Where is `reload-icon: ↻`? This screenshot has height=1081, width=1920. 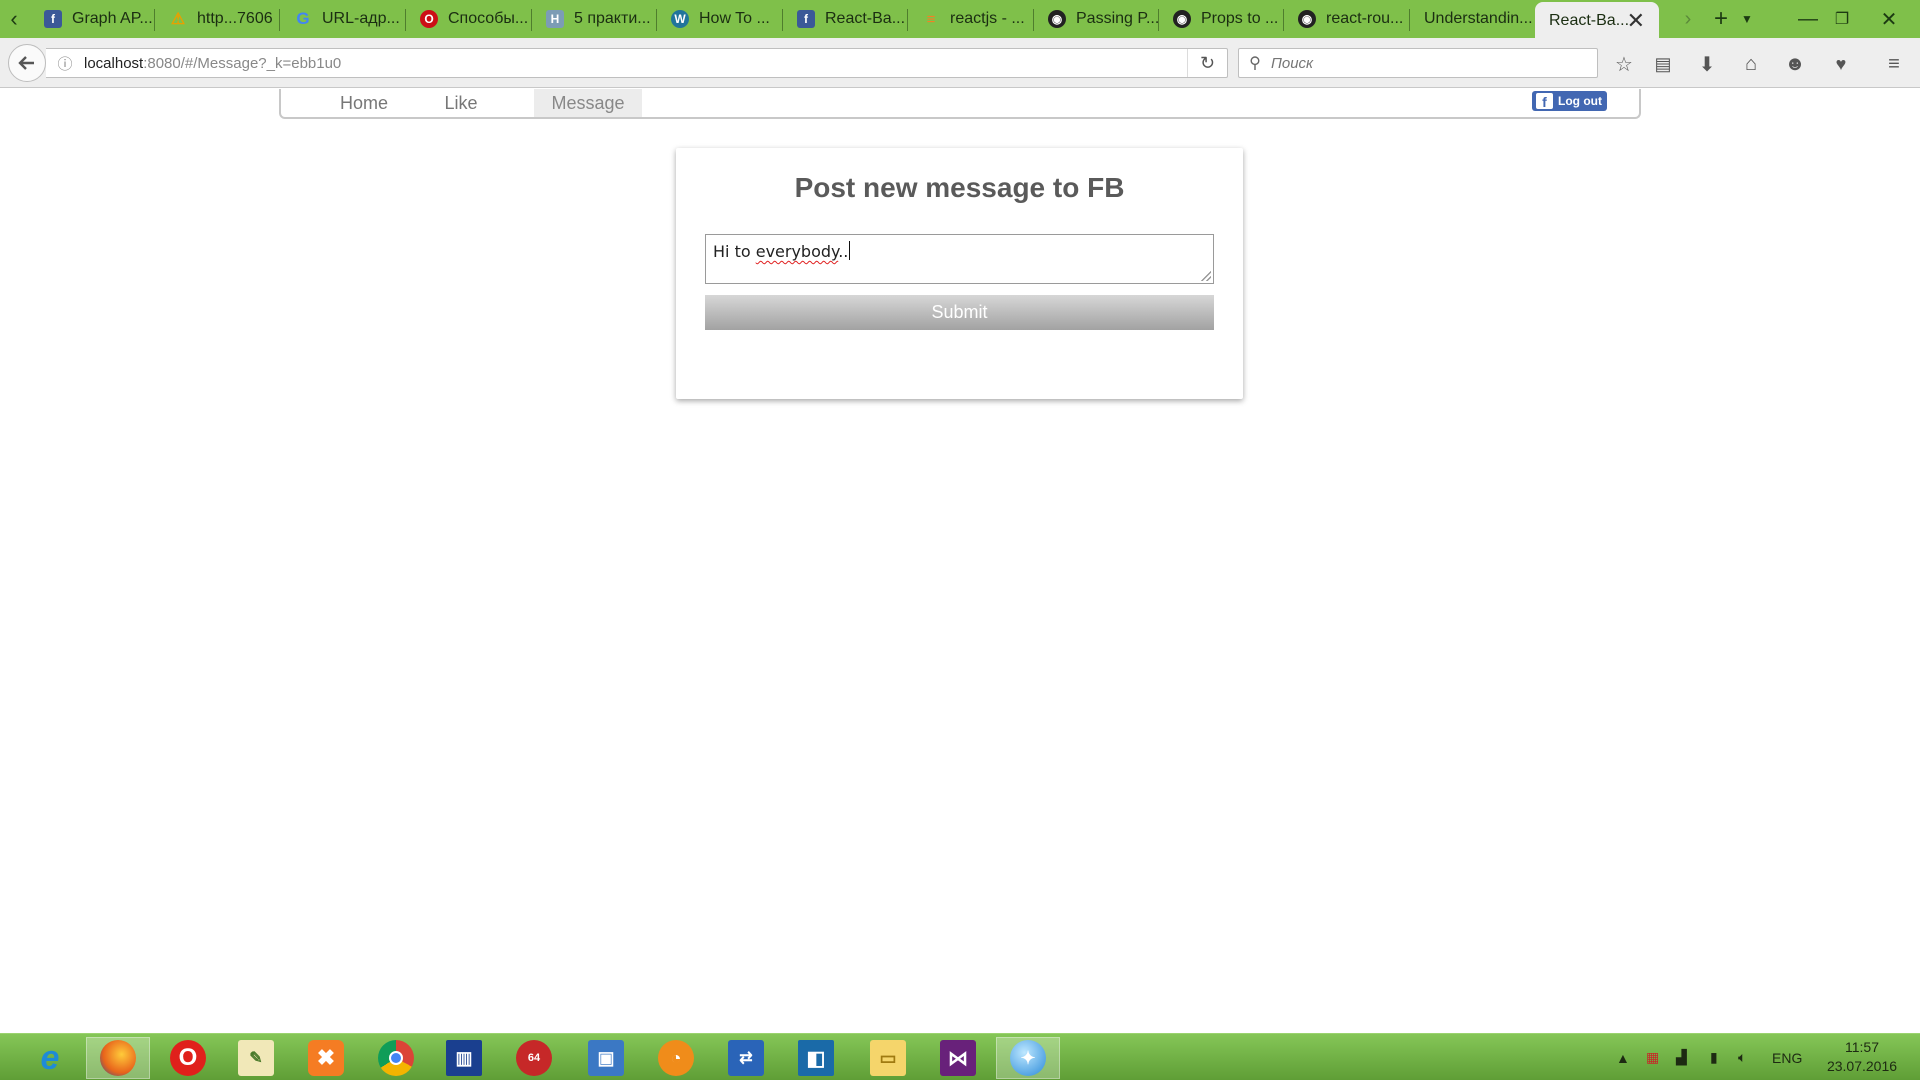
reload-icon: ↻ is located at coordinates (1207, 63).